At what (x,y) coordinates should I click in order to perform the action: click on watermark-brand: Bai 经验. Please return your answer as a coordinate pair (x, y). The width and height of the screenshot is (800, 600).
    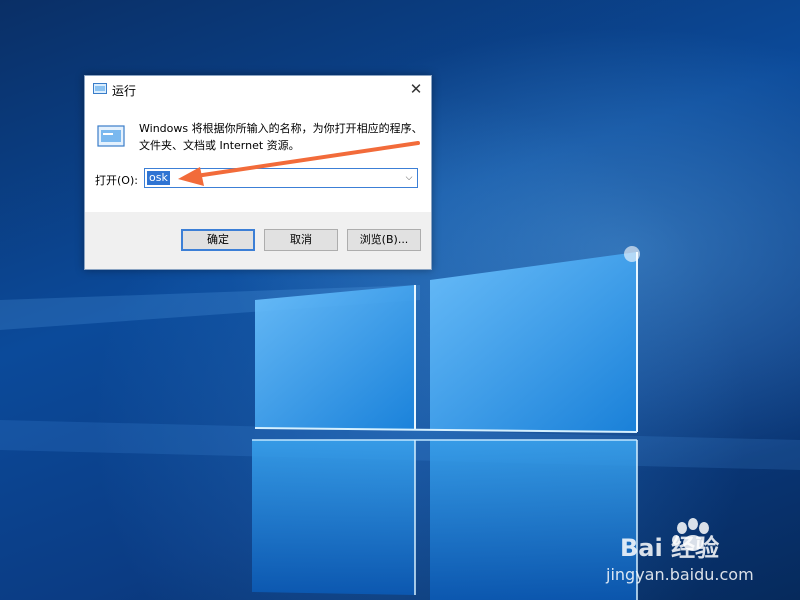
    Looking at the image, I should click on (670, 548).